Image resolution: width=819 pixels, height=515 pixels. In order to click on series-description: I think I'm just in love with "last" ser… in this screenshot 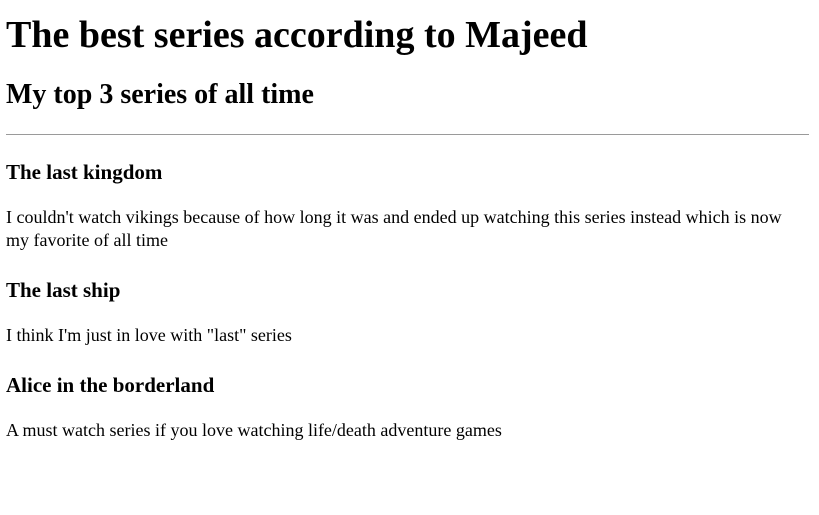, I will do `click(149, 335)`.